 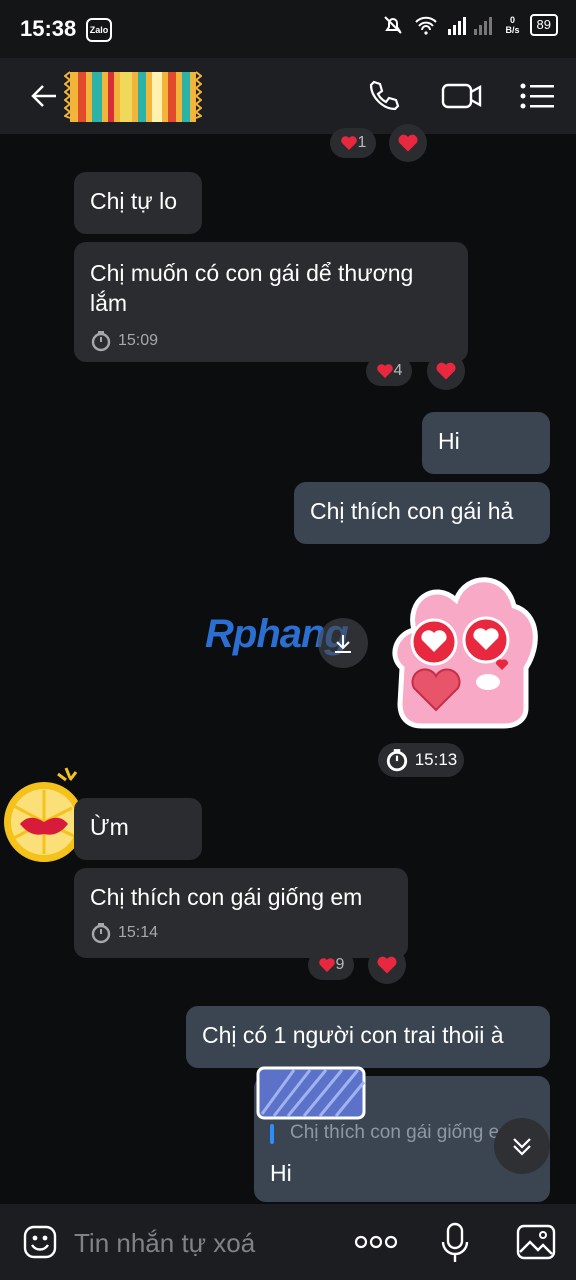 I want to click on download-button, so click(x=343, y=643).